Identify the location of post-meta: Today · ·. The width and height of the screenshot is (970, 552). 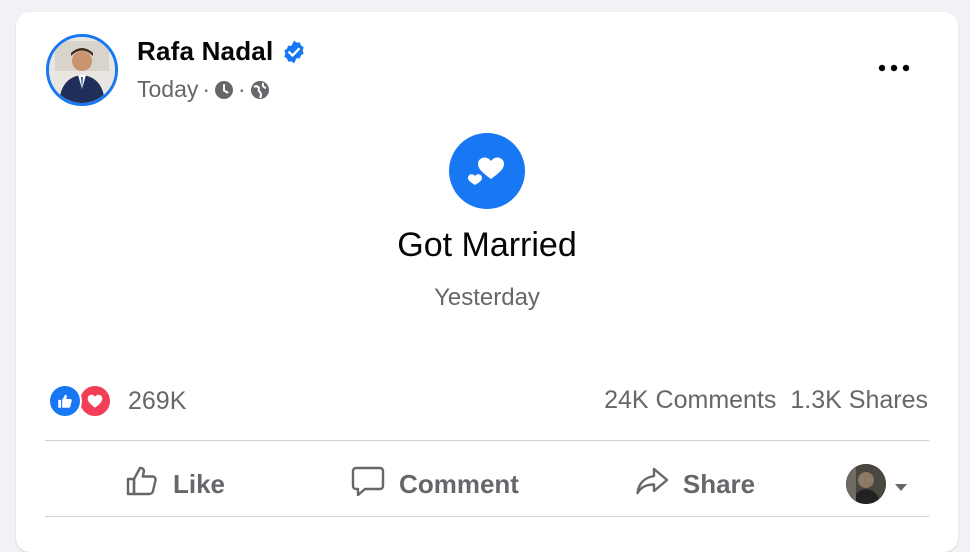
(203, 89).